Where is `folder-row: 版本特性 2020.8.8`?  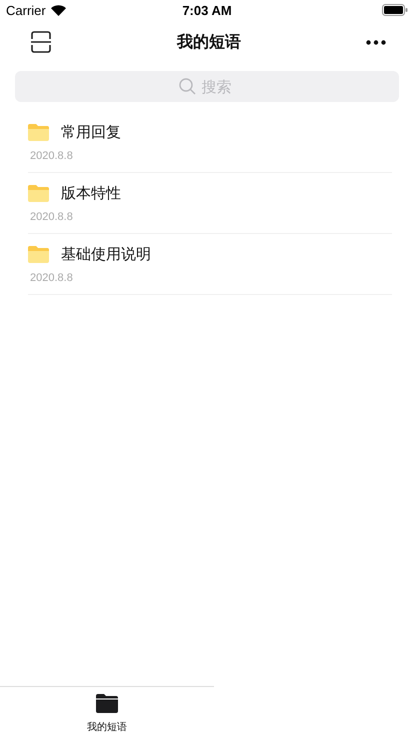 folder-row: 版本特性 2020.8.8 is located at coordinates (210, 203).